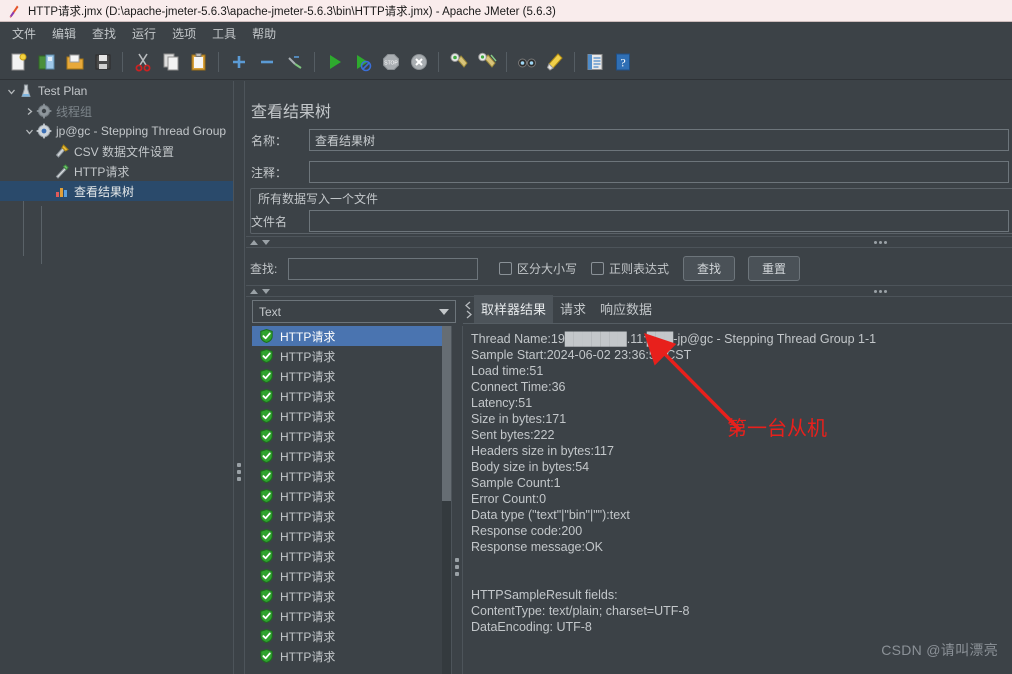  I want to click on save-icon, so click(102, 62).